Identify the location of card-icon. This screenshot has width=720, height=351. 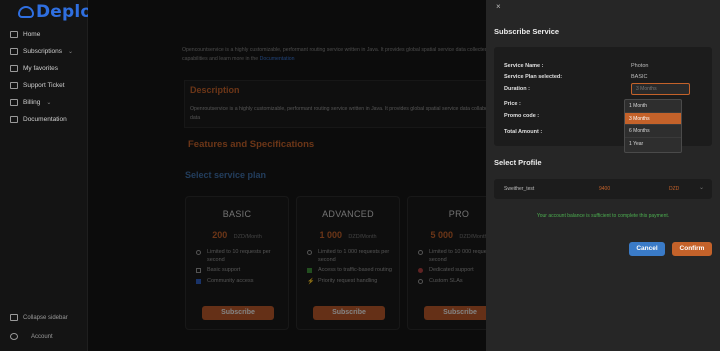
(14, 102).